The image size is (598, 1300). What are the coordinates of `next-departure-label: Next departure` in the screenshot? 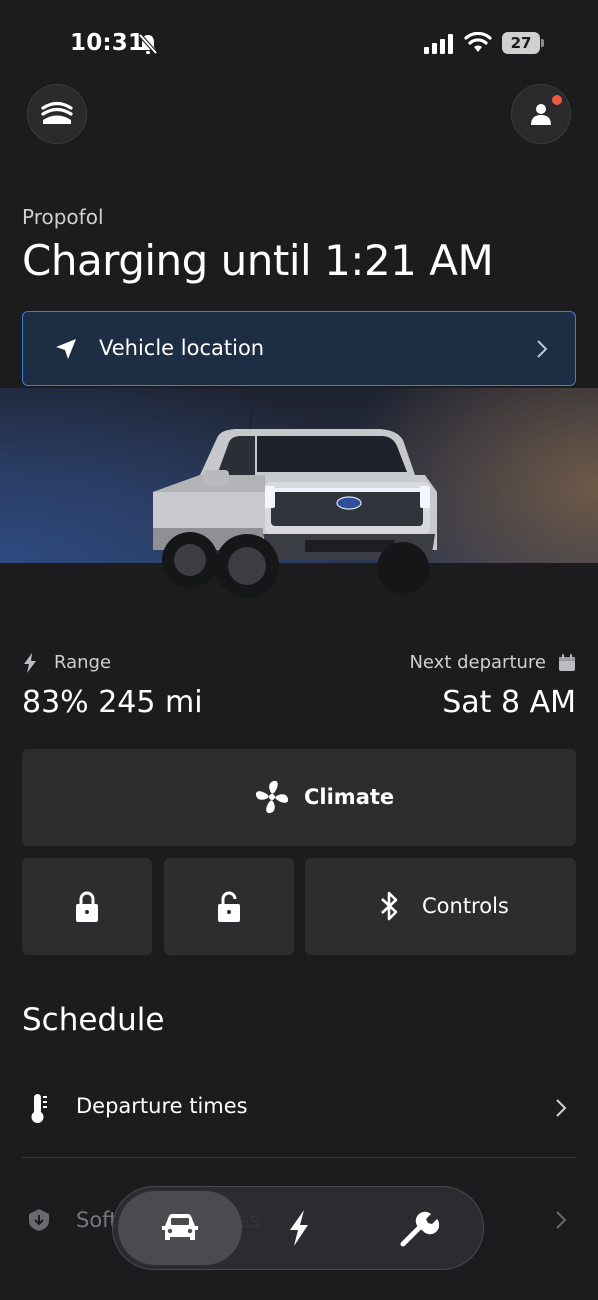 It's located at (477, 662).